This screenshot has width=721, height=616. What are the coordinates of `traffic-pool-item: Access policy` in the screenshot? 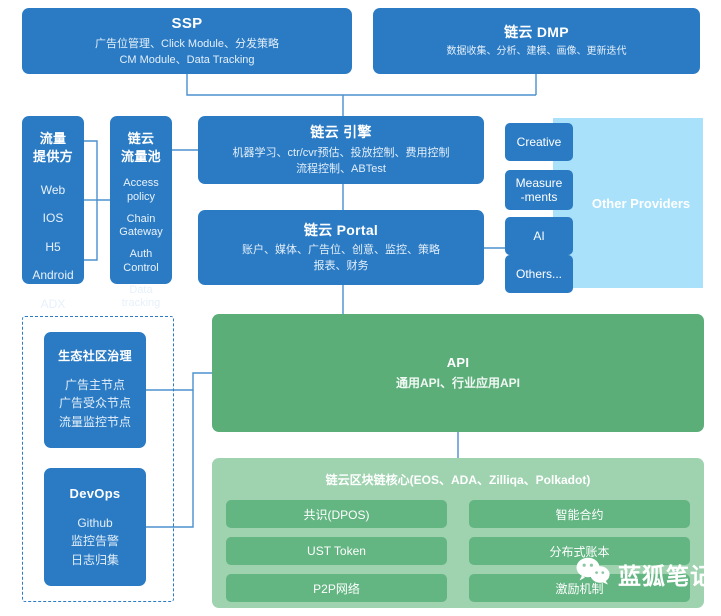 It's located at (141, 190).